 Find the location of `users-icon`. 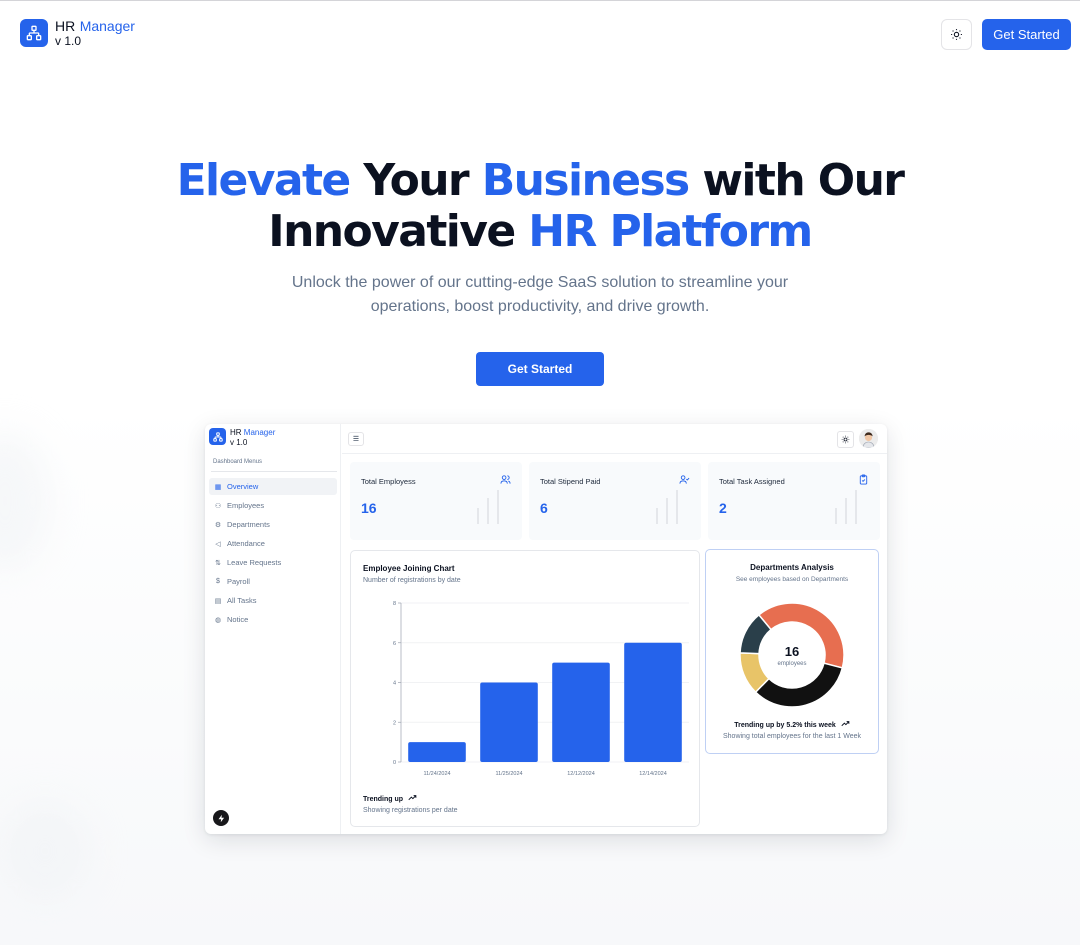

users-icon is located at coordinates (505, 480).